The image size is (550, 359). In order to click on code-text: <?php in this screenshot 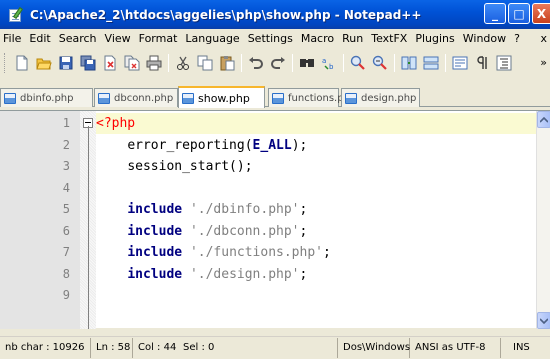, I will do `click(316, 123)`.